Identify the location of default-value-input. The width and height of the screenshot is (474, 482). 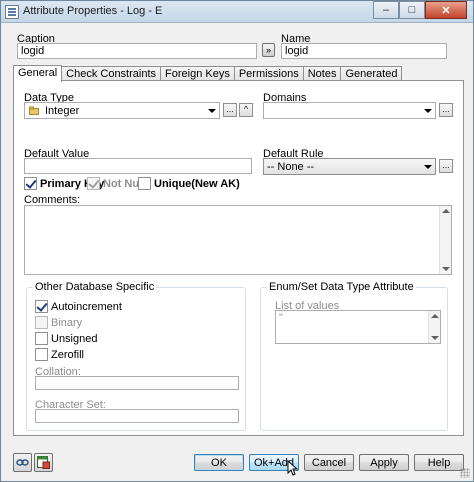
(138, 166).